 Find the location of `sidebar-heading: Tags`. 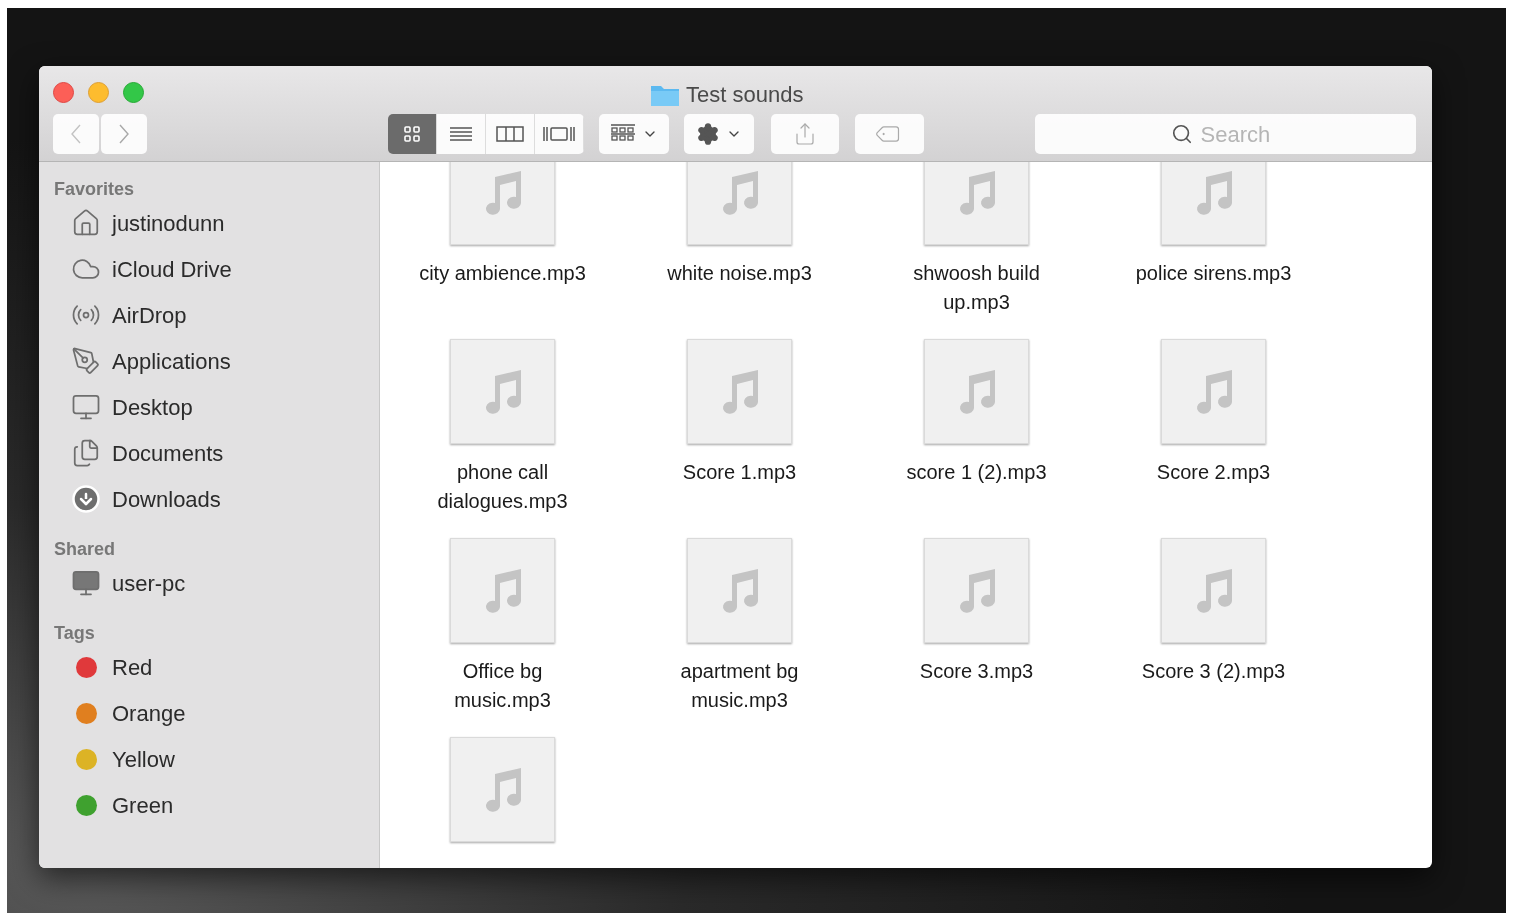

sidebar-heading: Tags is located at coordinates (75, 633).